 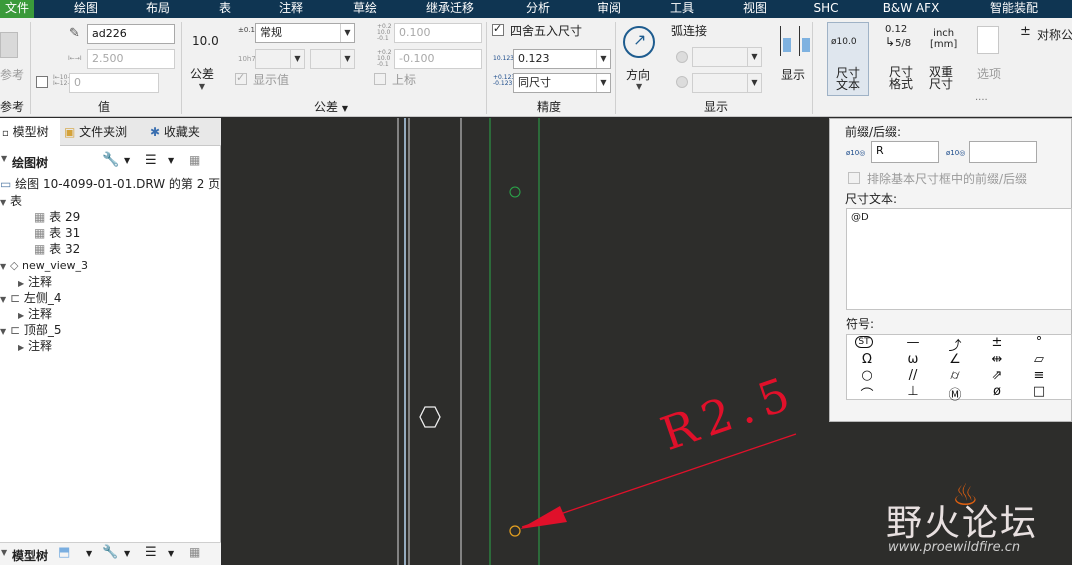 What do you see at coordinates (867, 359) in the screenshot?
I see `ohm-symbol: Ω` at bounding box center [867, 359].